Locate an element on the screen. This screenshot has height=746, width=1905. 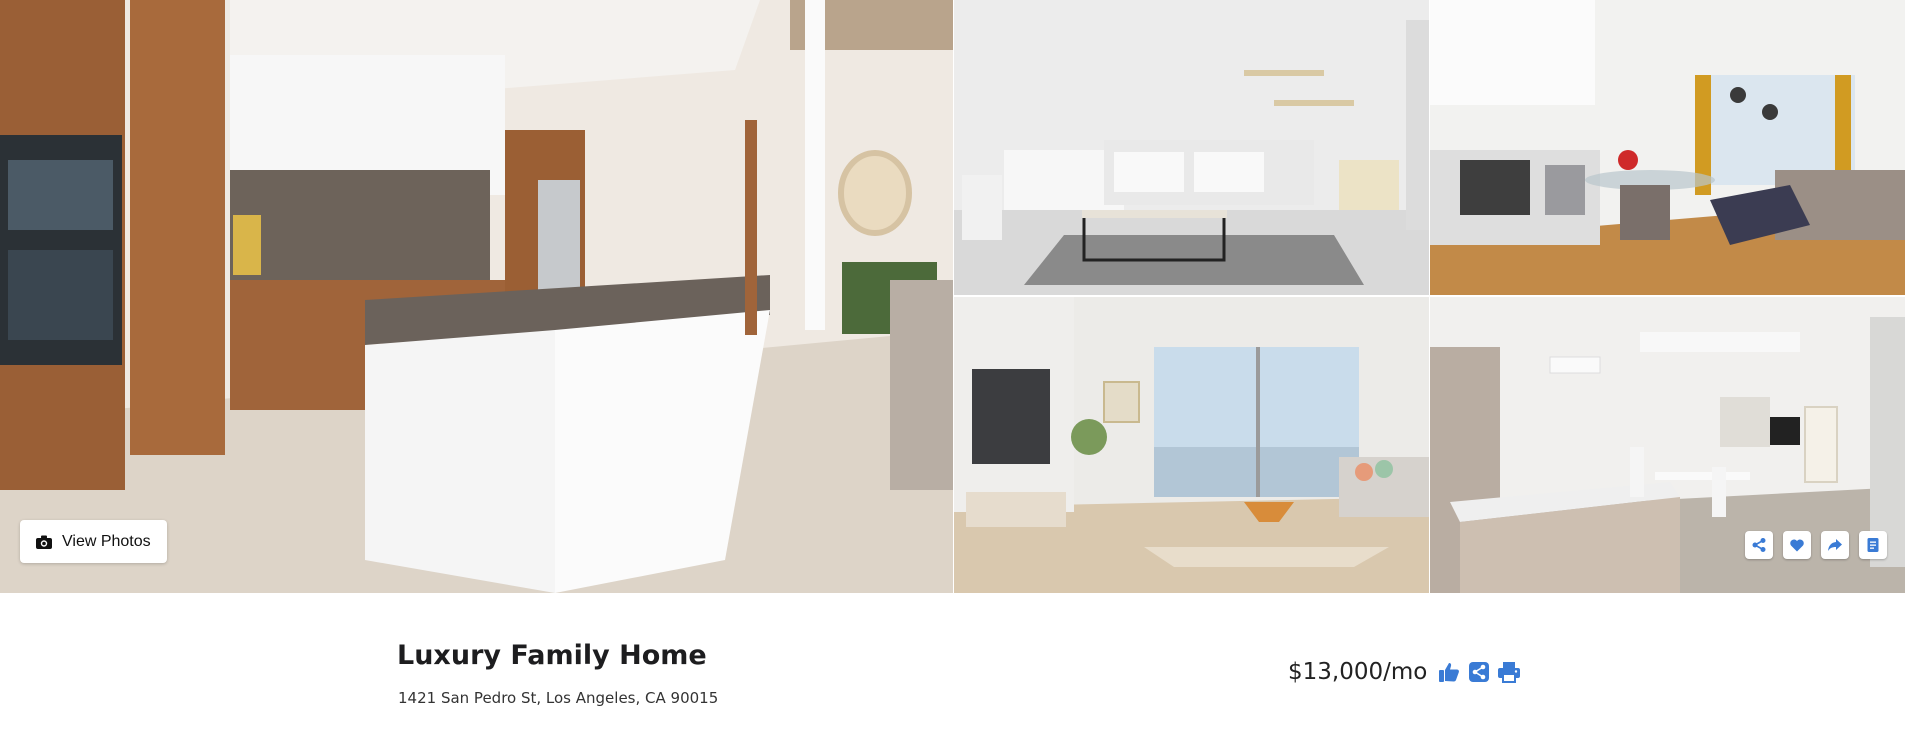
favorite-button is located at coordinates (1797, 545).